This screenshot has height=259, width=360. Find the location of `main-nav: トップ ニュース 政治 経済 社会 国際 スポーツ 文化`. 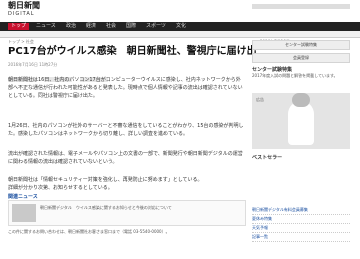

main-nav: トップ ニュース 政治 経済 社会 国際 スポーツ 文化 is located at coordinates (180, 26).